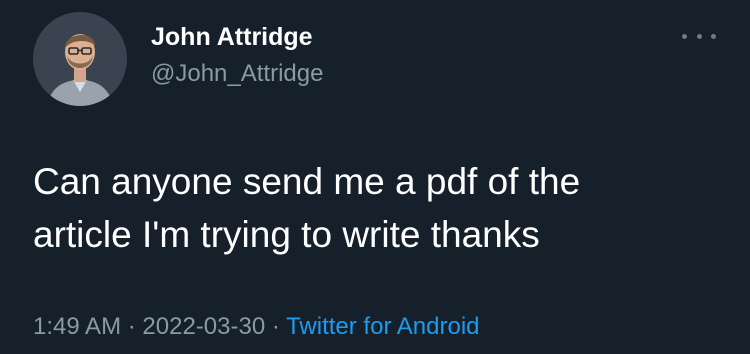  I want to click on avatar, so click(80, 59).